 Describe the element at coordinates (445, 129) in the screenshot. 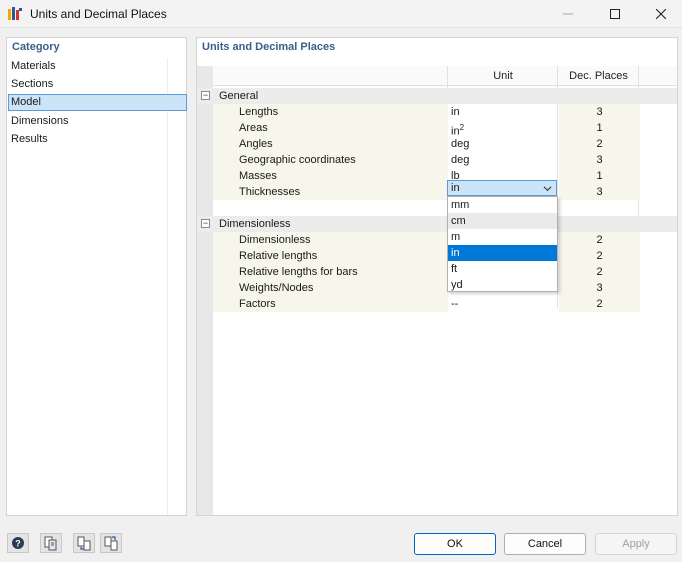

I see `table-row: Areas in2 1` at that location.